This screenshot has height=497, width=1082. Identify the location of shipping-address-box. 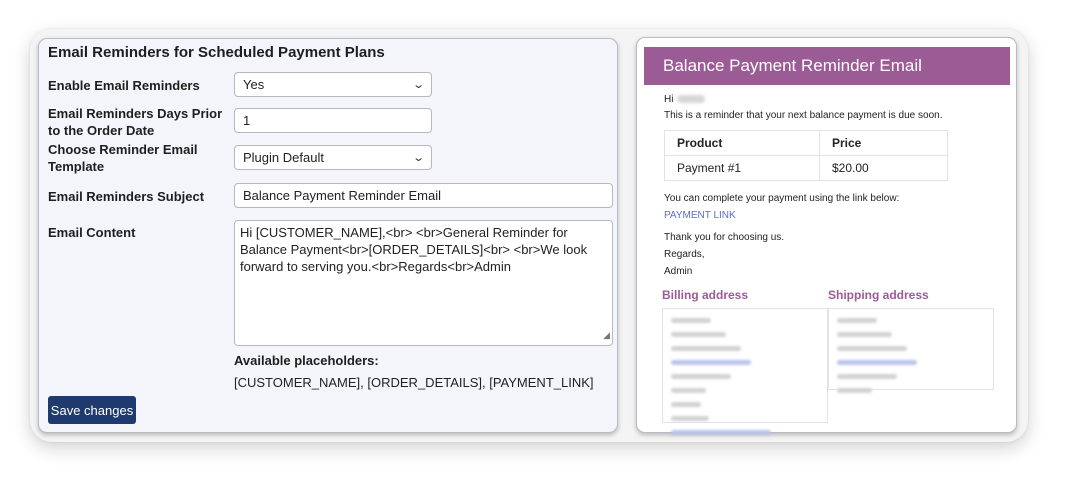
(911, 350).